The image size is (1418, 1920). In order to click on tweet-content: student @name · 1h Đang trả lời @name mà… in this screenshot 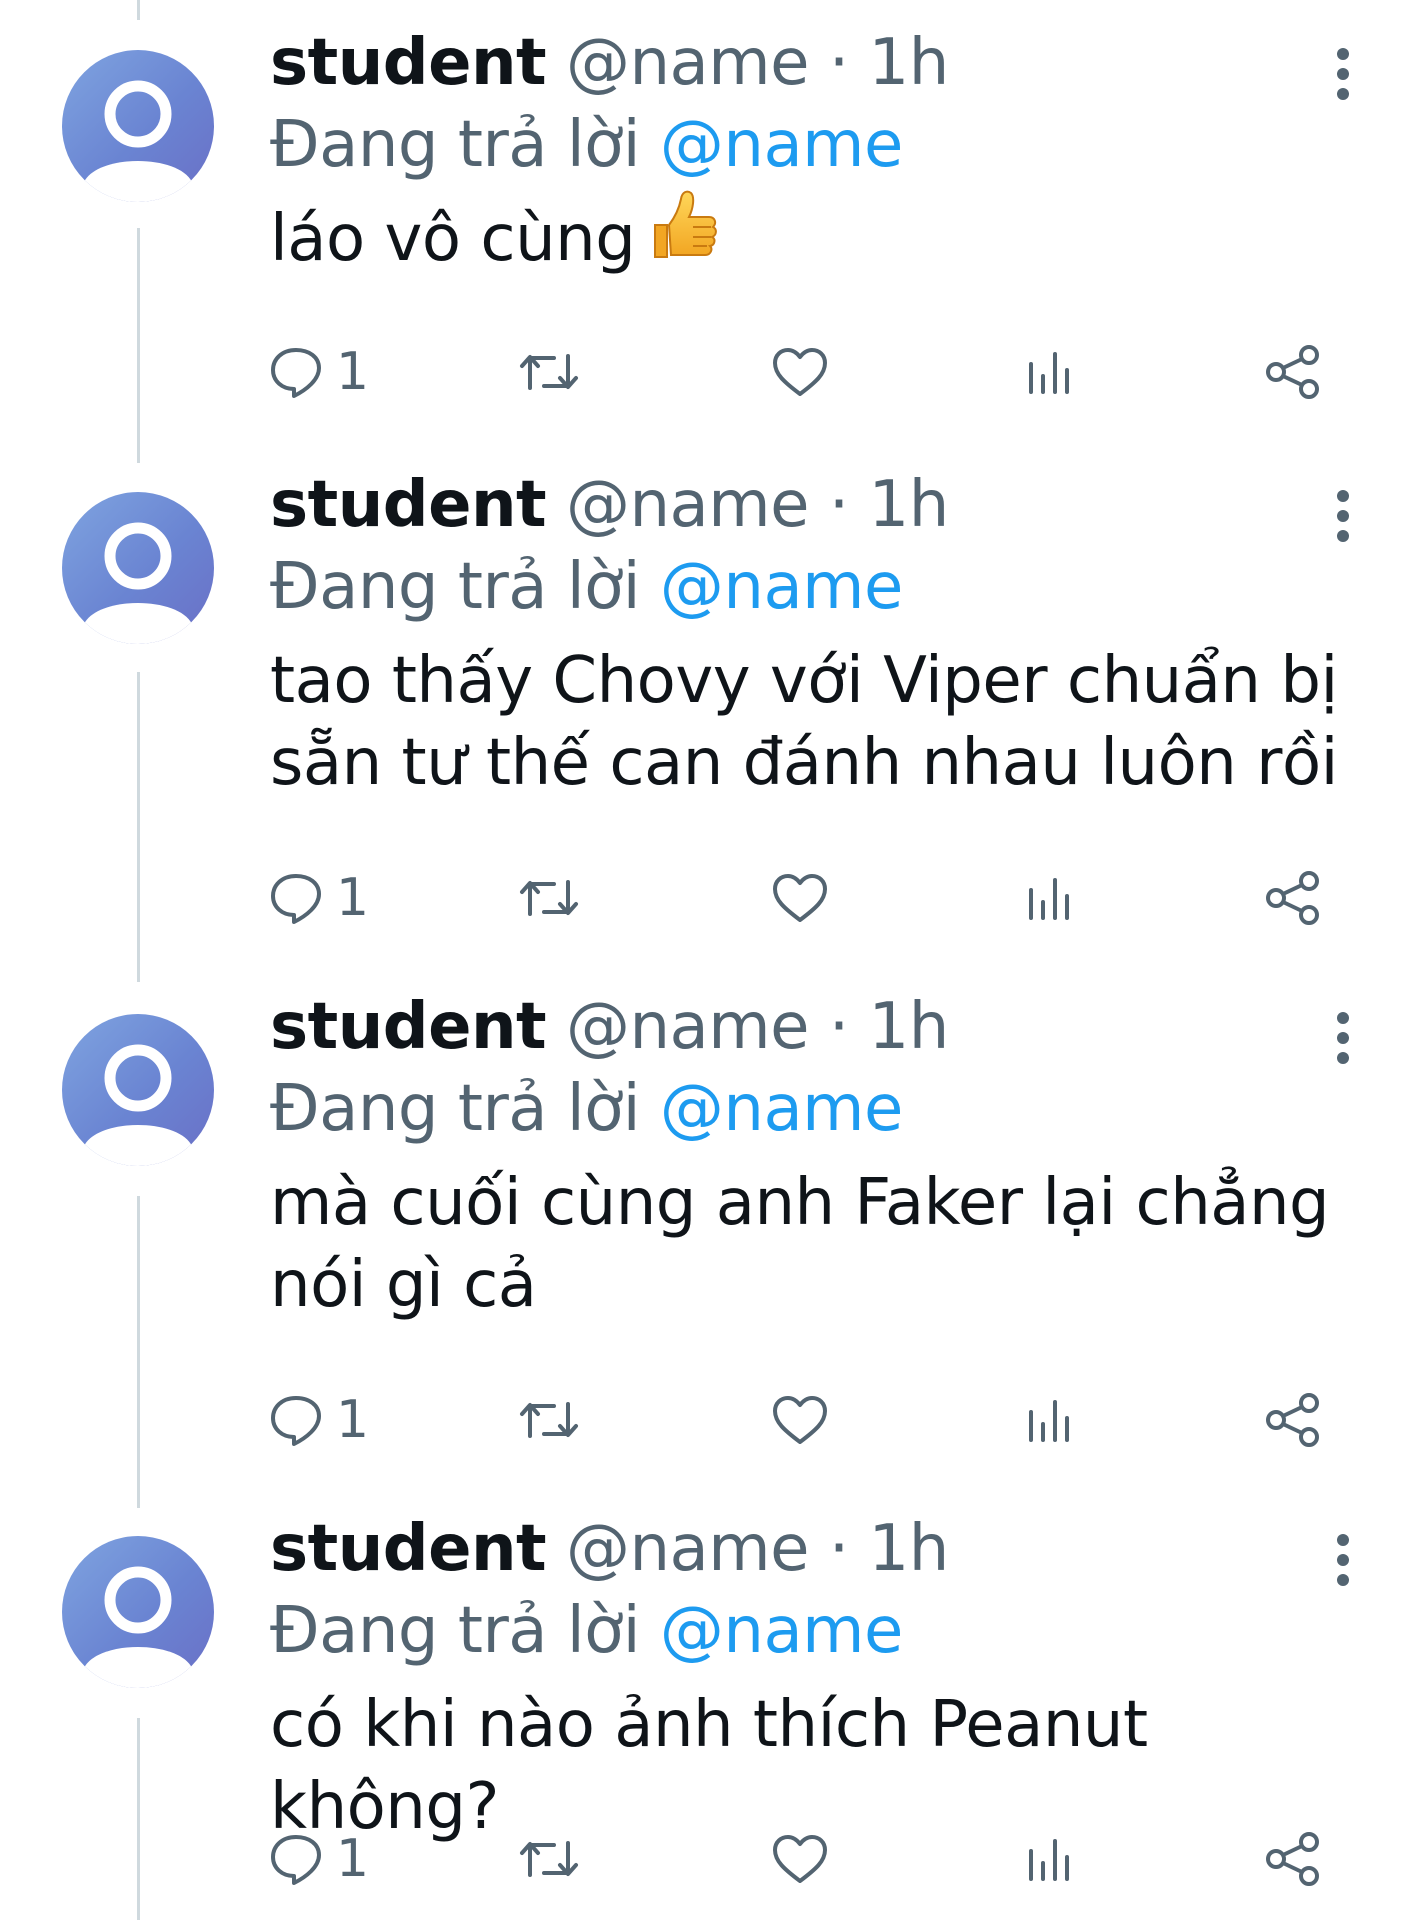, I will do `click(815, 1156)`.